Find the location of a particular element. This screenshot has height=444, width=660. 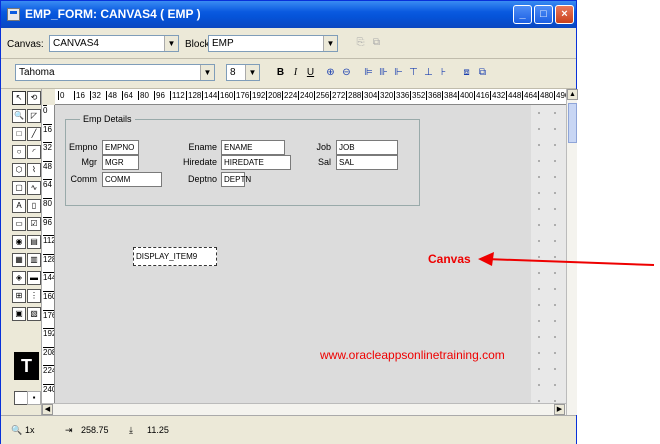

horizontal-scrollbar: ◀ ▶ is located at coordinates (304, 409).